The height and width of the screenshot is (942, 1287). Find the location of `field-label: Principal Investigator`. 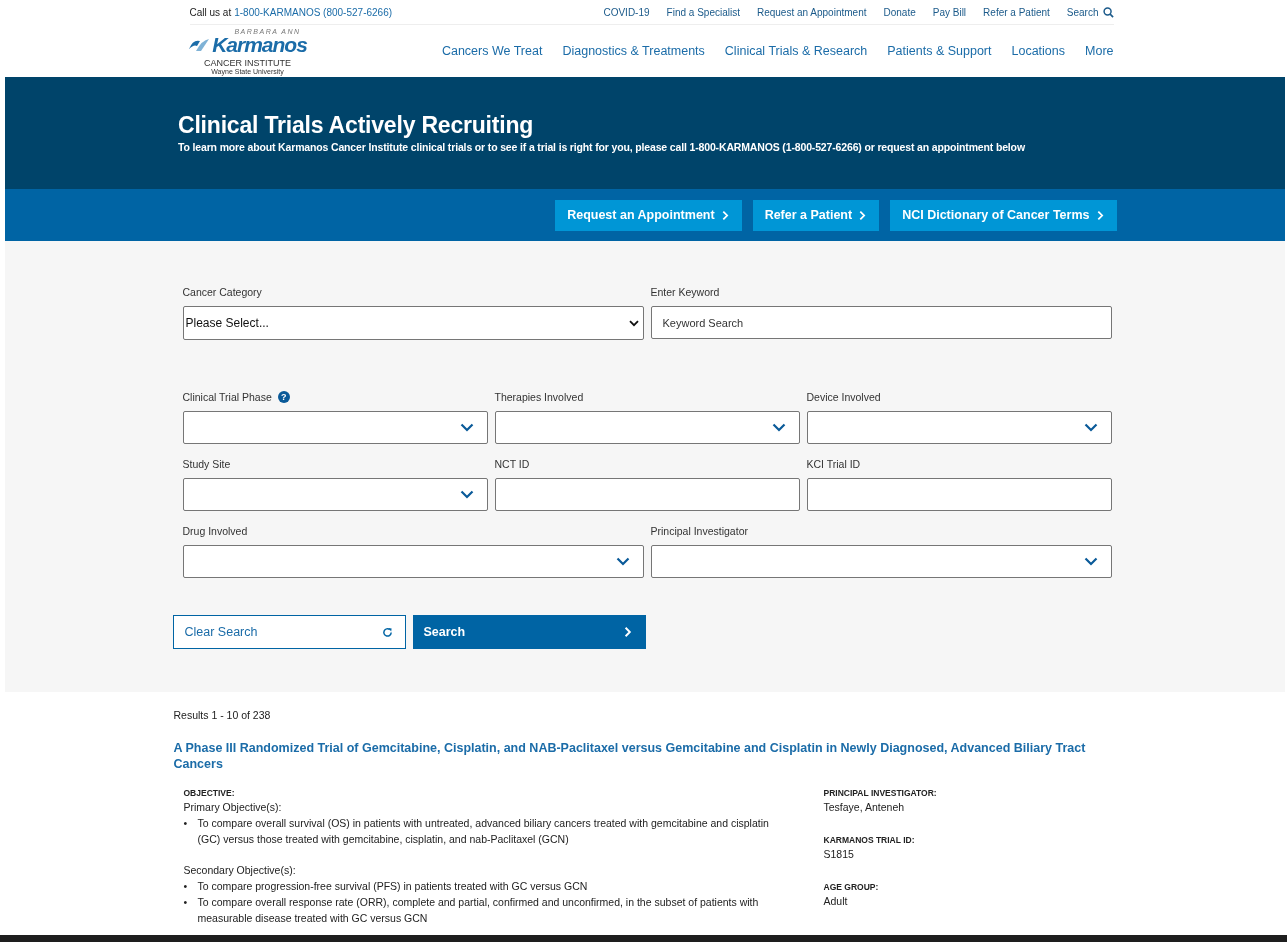

field-label: Principal Investigator is located at coordinates (699, 531).